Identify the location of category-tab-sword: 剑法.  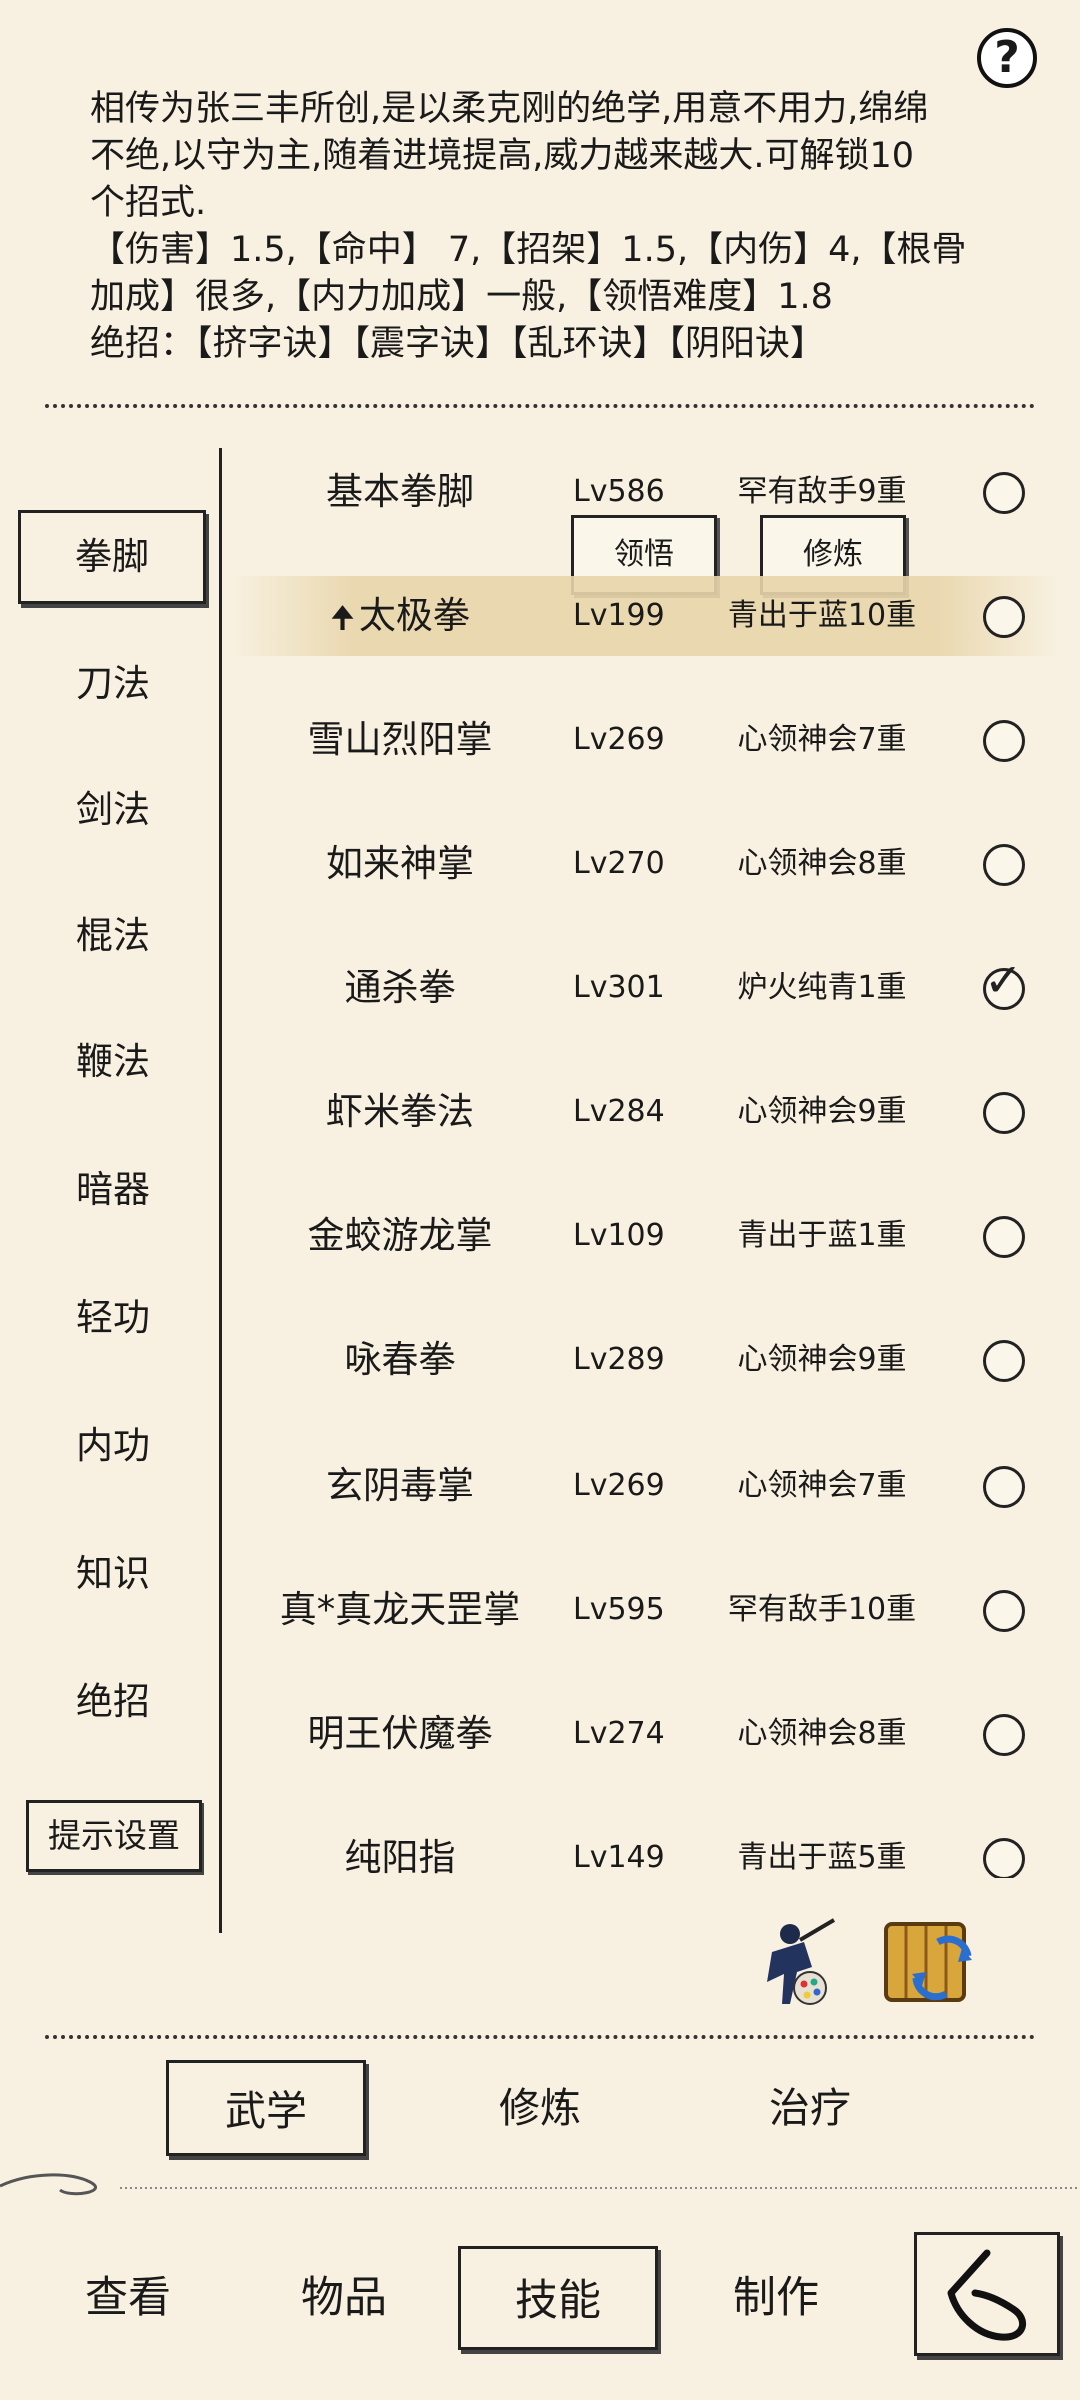
(113, 810).